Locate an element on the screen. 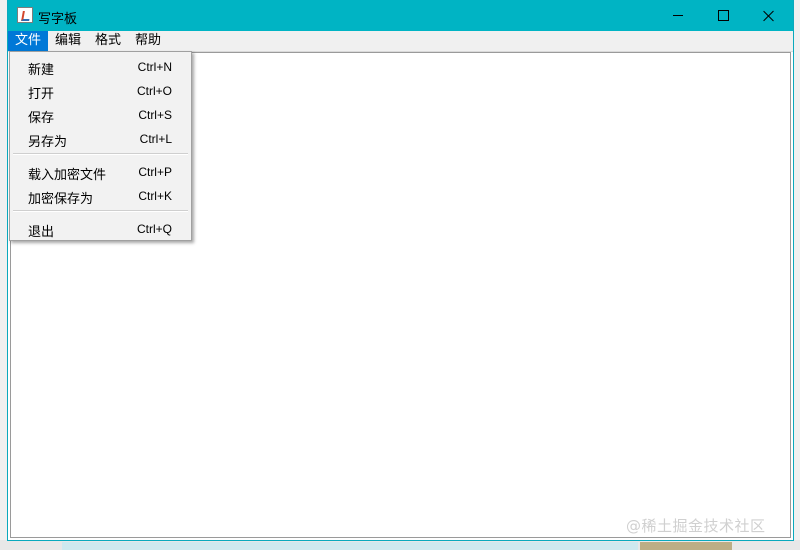 The image size is (800, 550). maximize-icon is located at coordinates (723, 15).